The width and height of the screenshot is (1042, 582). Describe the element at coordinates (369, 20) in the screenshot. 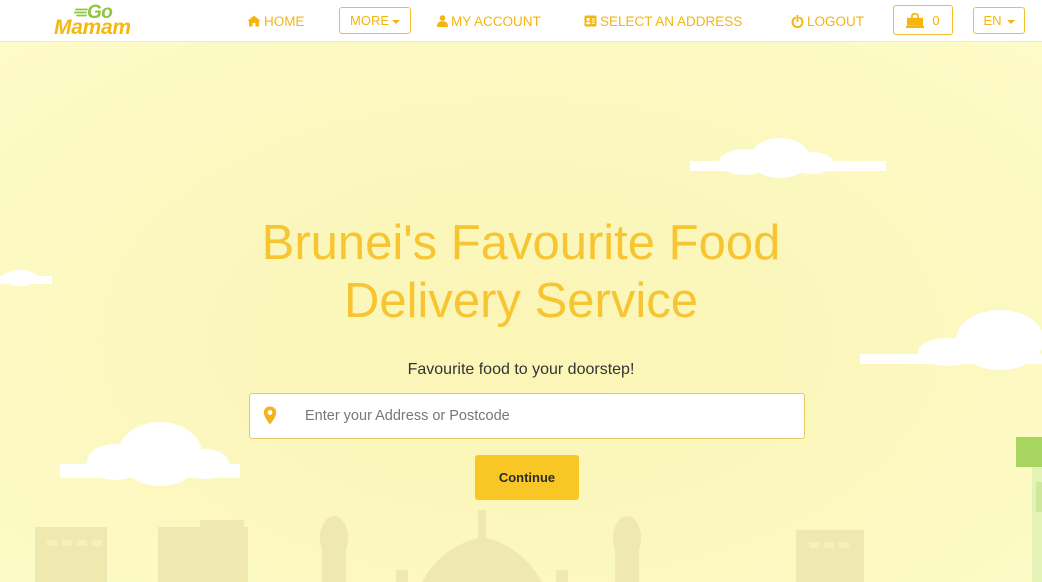

I see `nav-more-label: MORE` at that location.